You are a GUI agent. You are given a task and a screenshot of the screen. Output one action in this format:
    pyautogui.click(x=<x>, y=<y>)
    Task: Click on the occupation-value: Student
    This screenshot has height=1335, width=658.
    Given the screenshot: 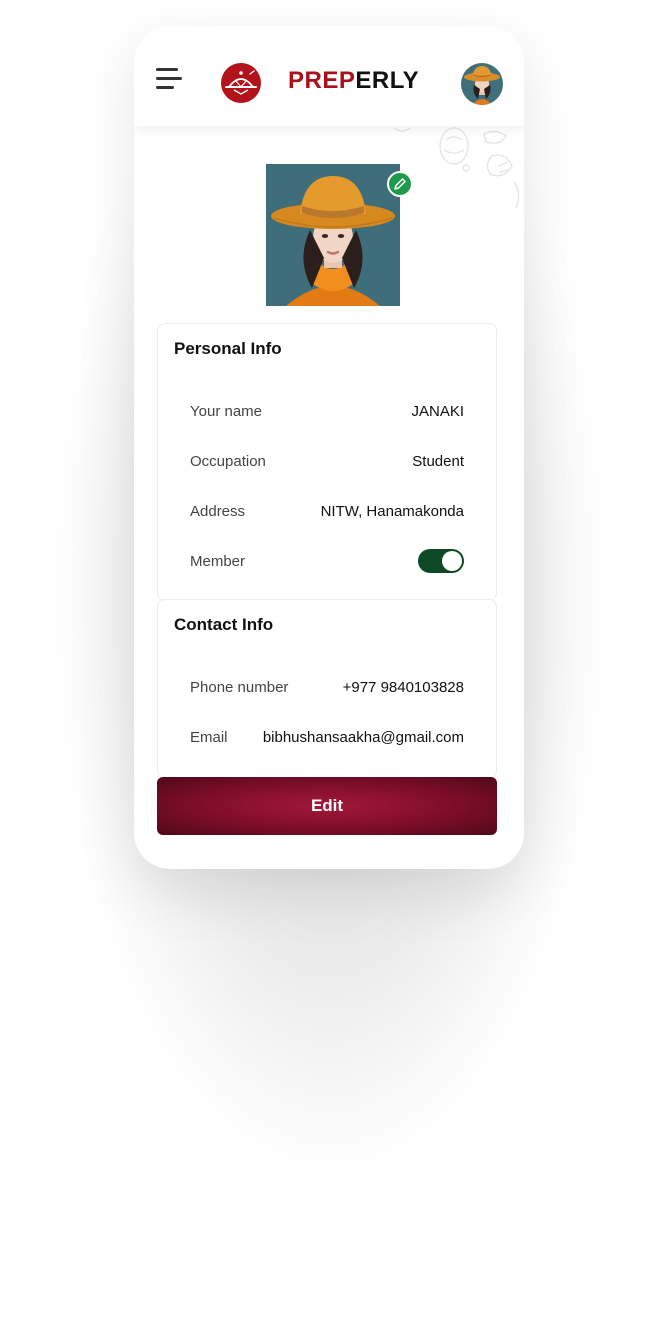 What is the action you would take?
    pyautogui.click(x=438, y=461)
    